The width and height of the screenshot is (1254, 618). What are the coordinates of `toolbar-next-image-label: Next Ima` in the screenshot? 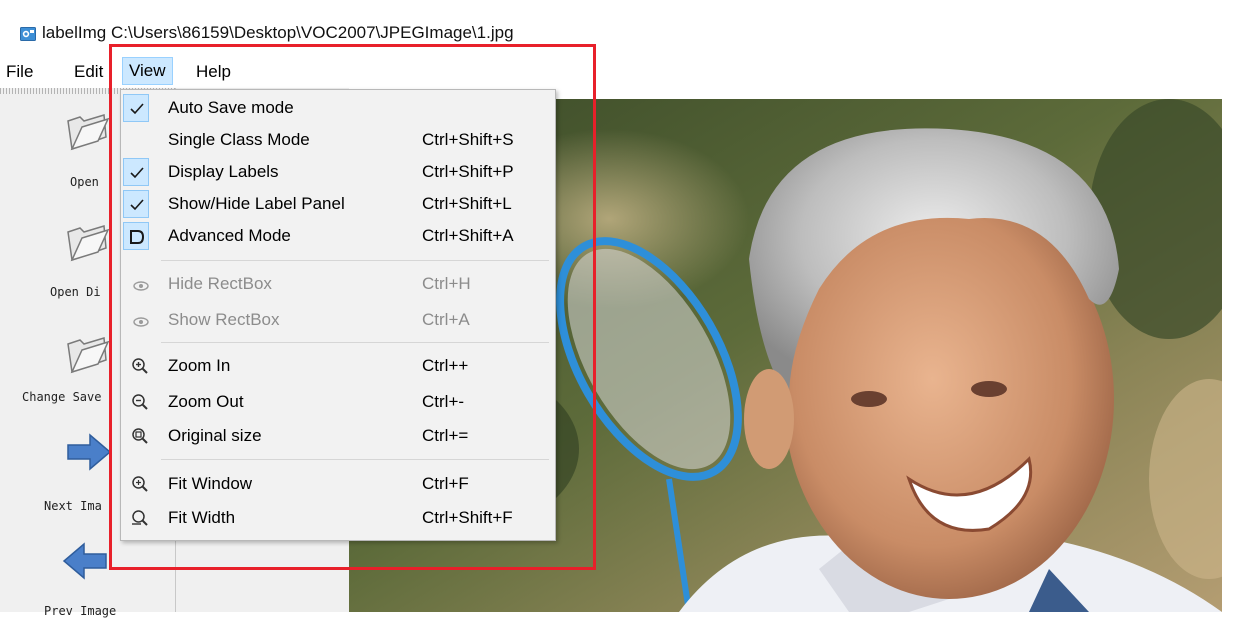 It's located at (73, 506).